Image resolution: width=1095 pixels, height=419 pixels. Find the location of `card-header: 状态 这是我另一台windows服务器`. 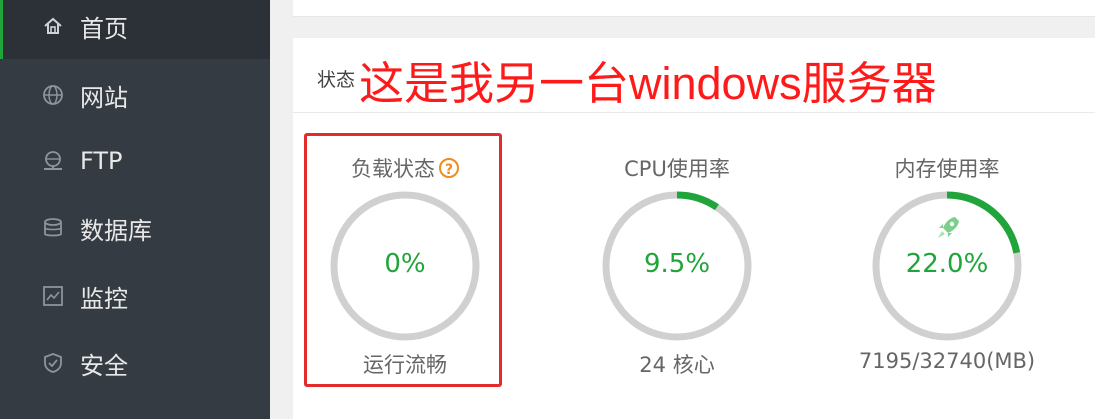

card-header: 状态 这是我另一台windows服务器 is located at coordinates (694, 75).